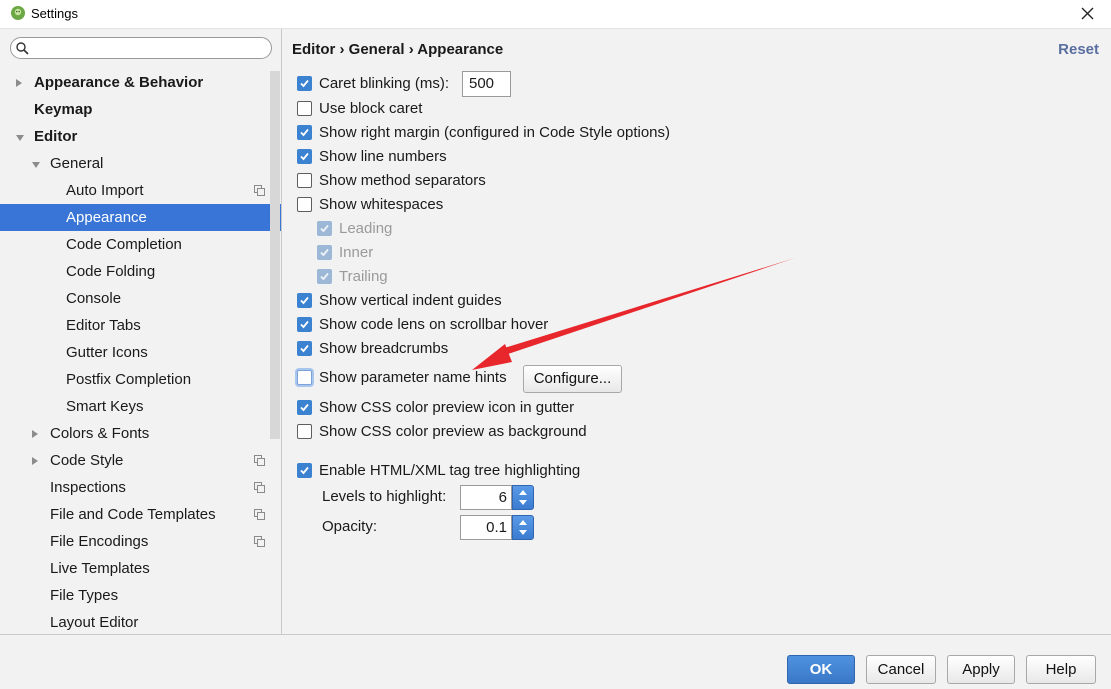 The height and width of the screenshot is (689, 1111). I want to click on caret-blinking-label: Caret blinking (ms):, so click(384, 83).